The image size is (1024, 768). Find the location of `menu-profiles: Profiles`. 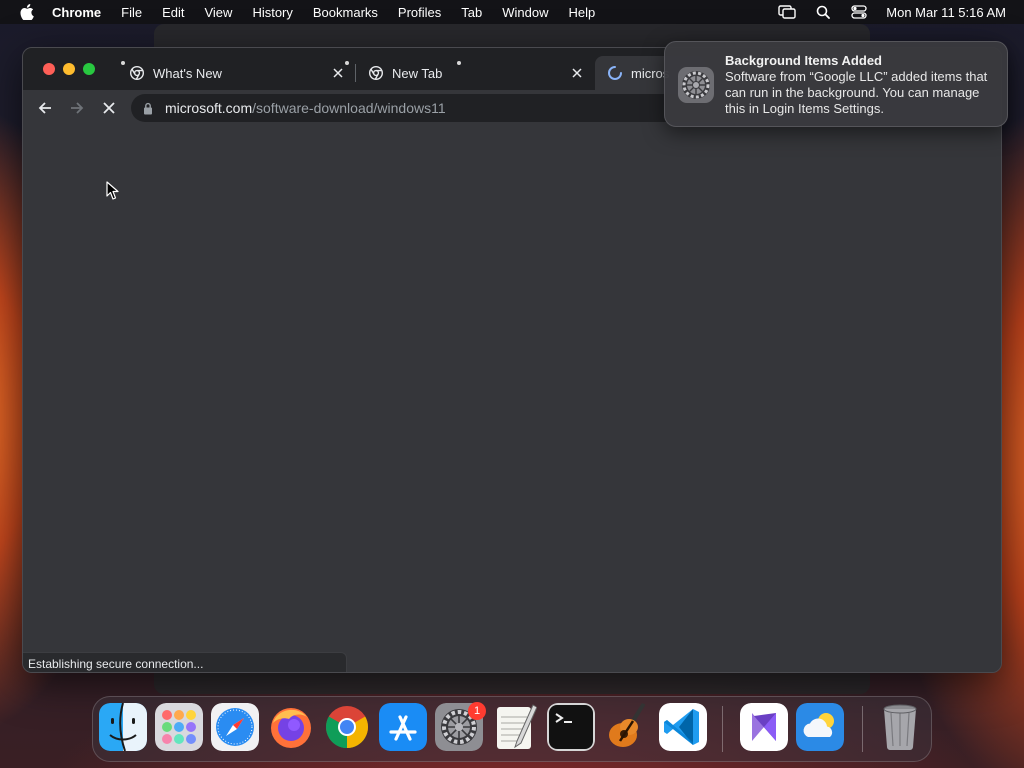

menu-profiles: Profiles is located at coordinates (419, 12).